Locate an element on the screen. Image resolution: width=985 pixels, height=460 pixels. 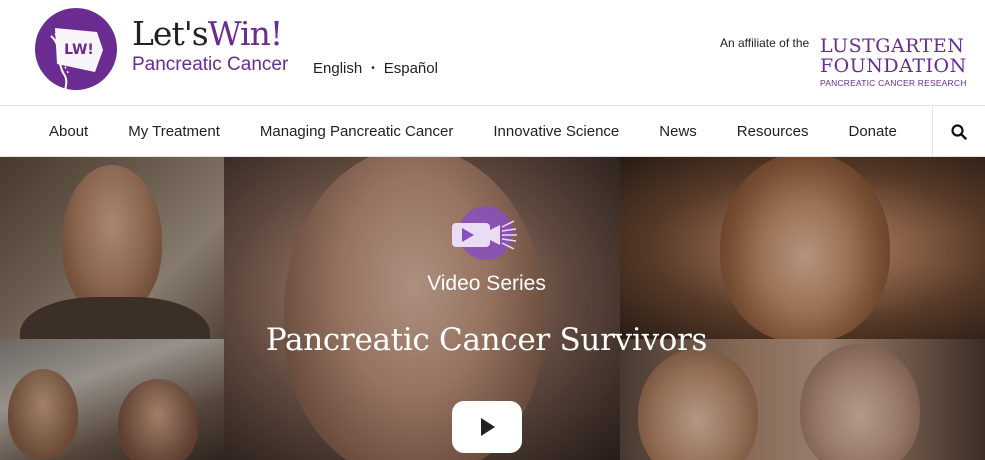
play-icon is located at coordinates (488, 427).